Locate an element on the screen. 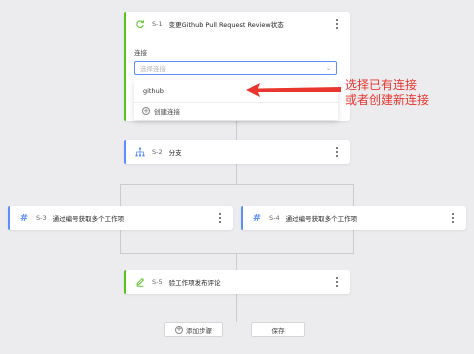  add-step-button: + 添加步骤 is located at coordinates (193, 329).